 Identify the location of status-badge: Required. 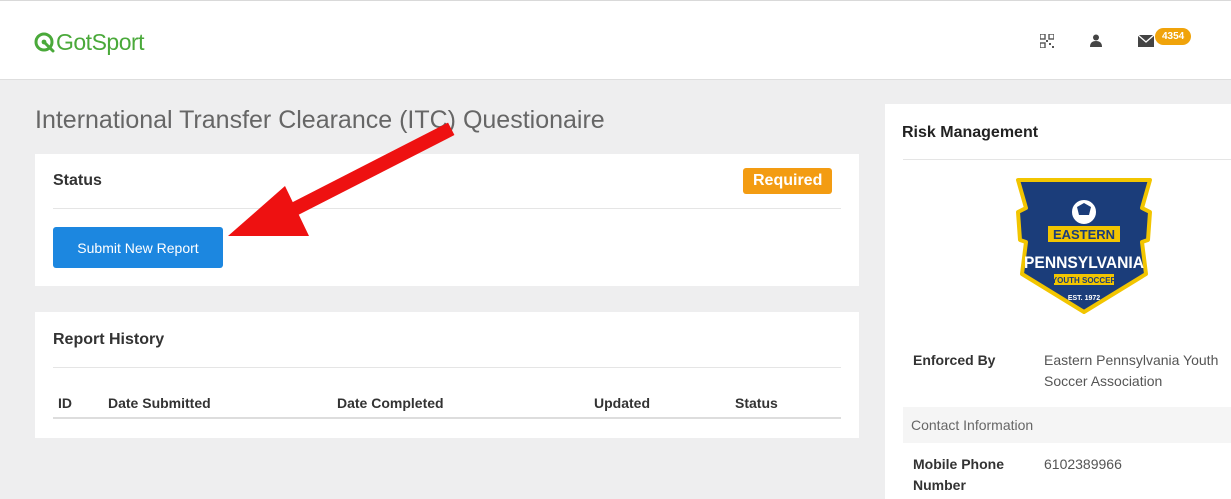
(788, 181).